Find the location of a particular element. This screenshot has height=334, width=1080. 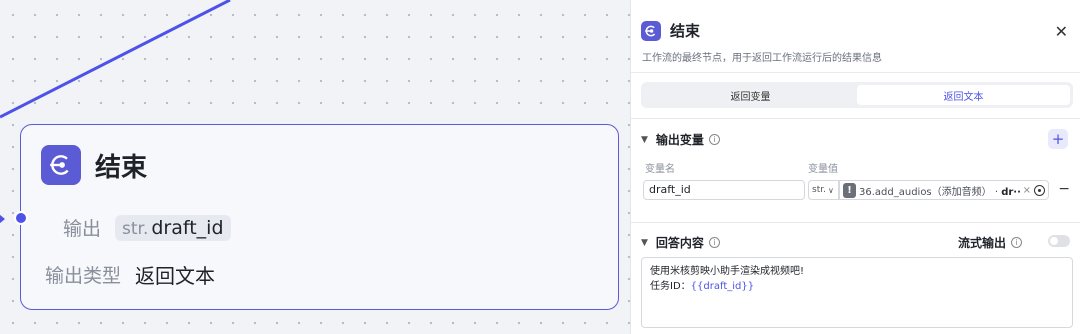

answer-line-2-prefix: 任务ID： is located at coordinates (670, 286).